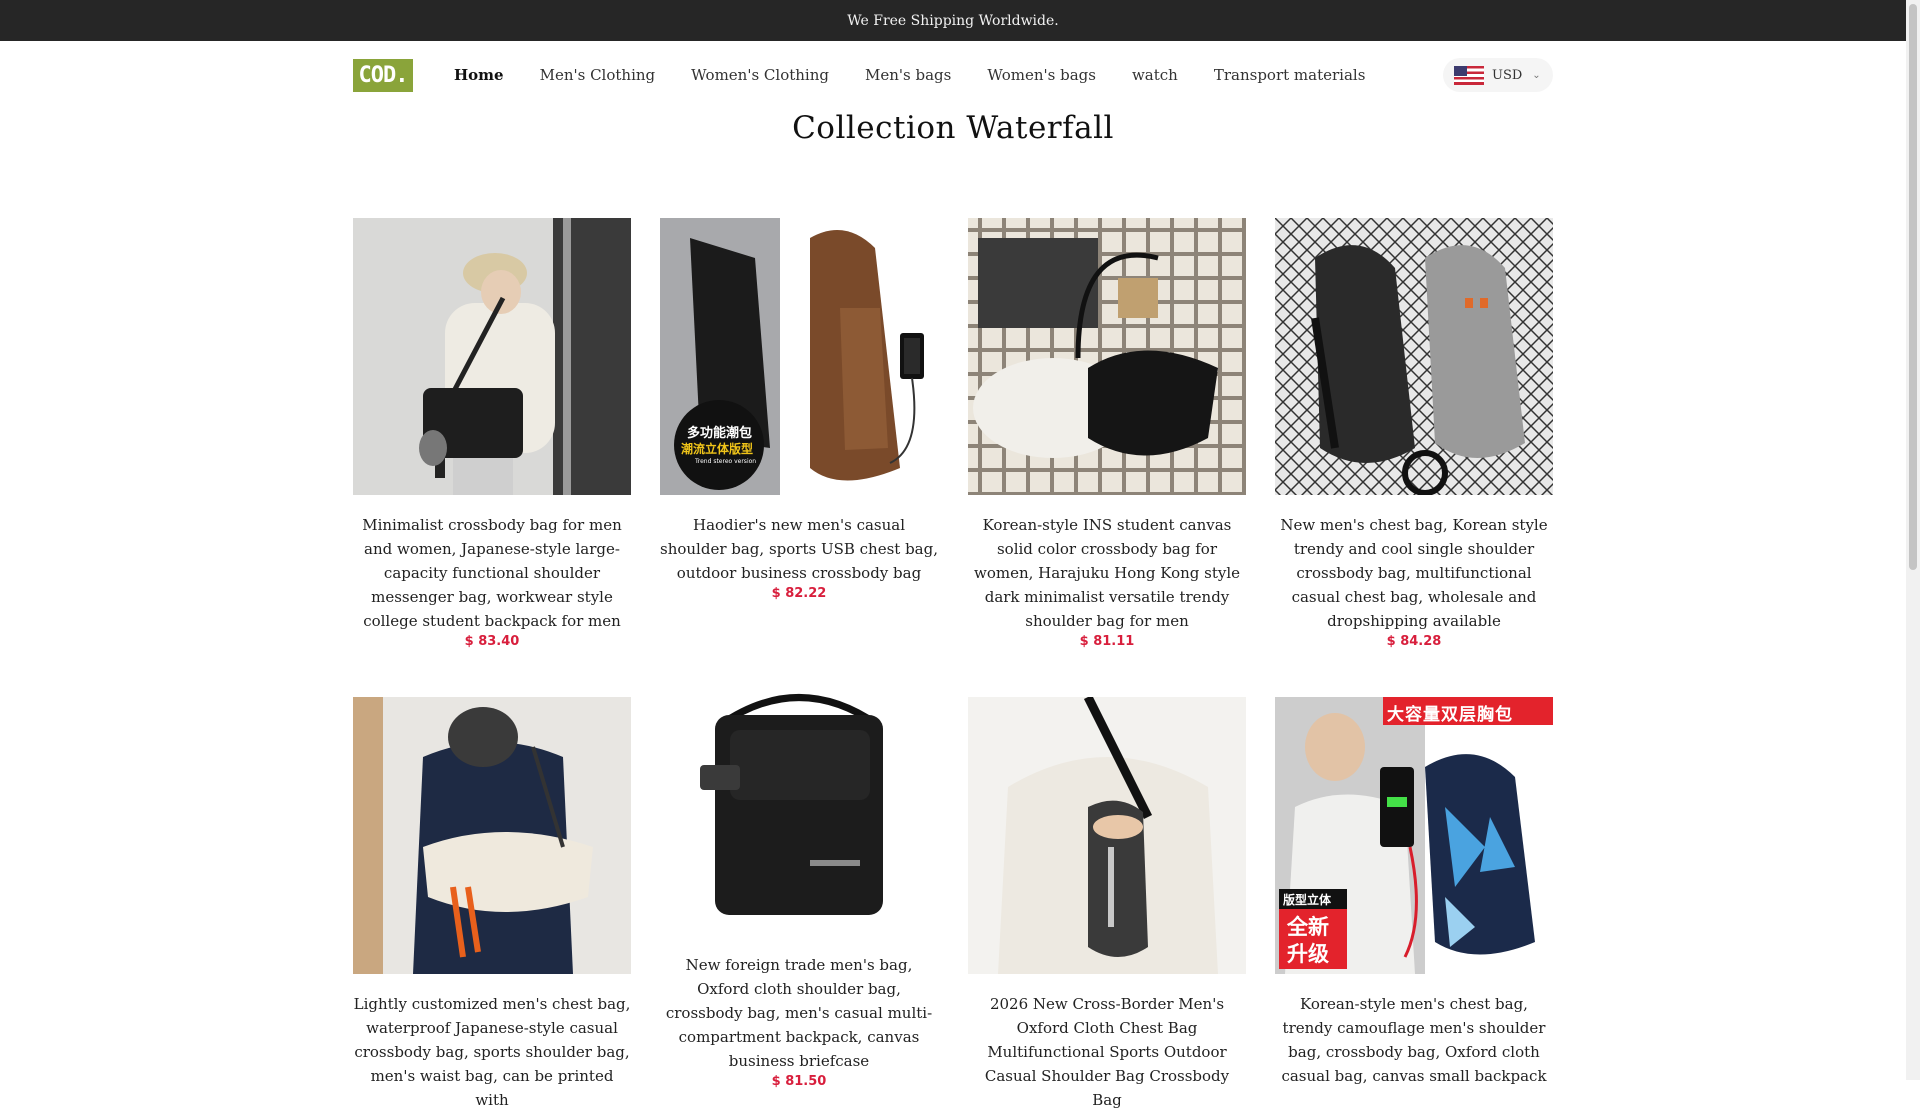 The width and height of the screenshot is (1920, 1113). What do you see at coordinates (908, 75) in the screenshot?
I see `nav-mens-bags: Men's bags` at bounding box center [908, 75].